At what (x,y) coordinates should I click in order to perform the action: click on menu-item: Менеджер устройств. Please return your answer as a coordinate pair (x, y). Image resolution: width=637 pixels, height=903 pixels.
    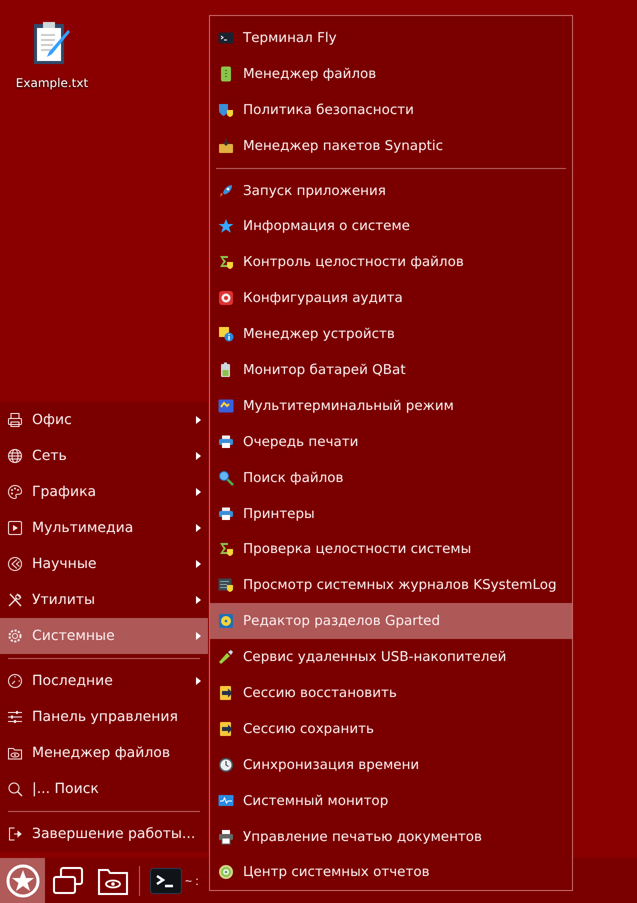
    Looking at the image, I should click on (391, 334).